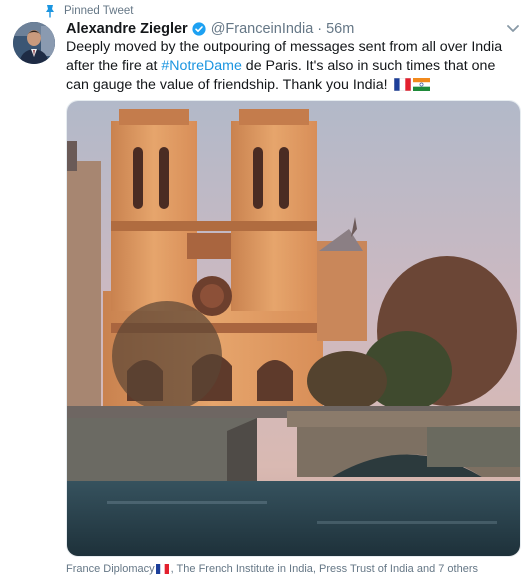 The image size is (532, 579). I want to click on pin-icon, so click(50, 11).